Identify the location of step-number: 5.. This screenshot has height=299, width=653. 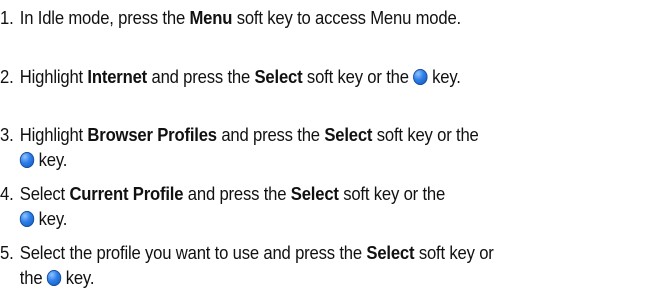
(7, 252).